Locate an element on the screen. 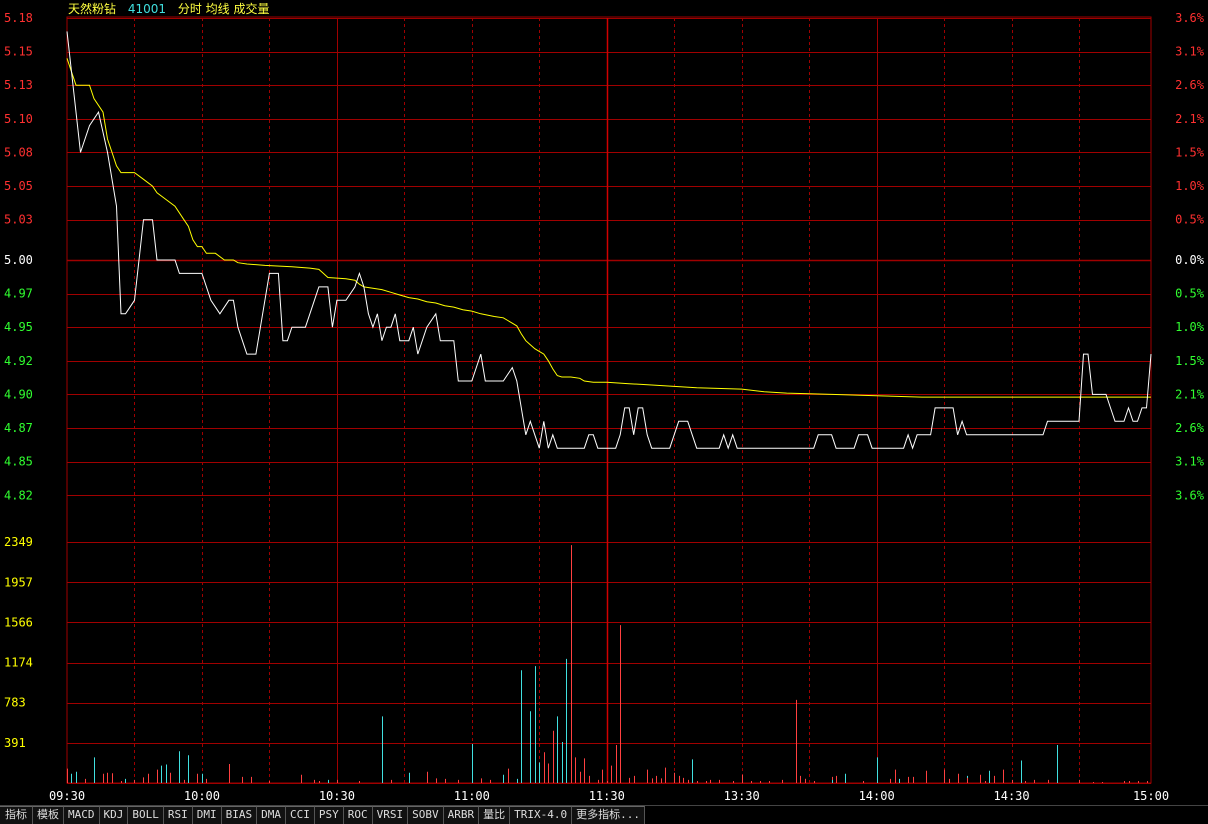 This screenshot has width=1208, height=824. price-tick-label: 5.03 is located at coordinates (18, 220).